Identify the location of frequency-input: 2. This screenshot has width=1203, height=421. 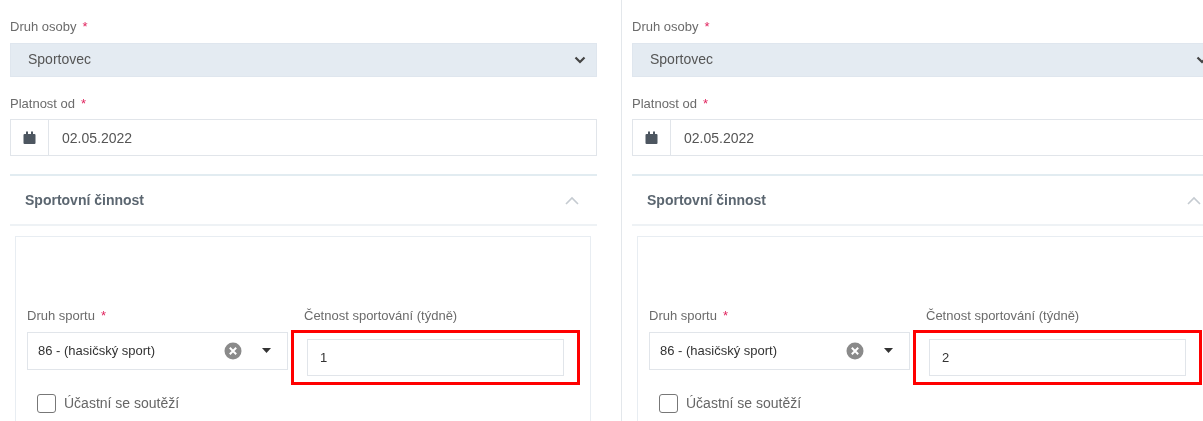
(1057, 357).